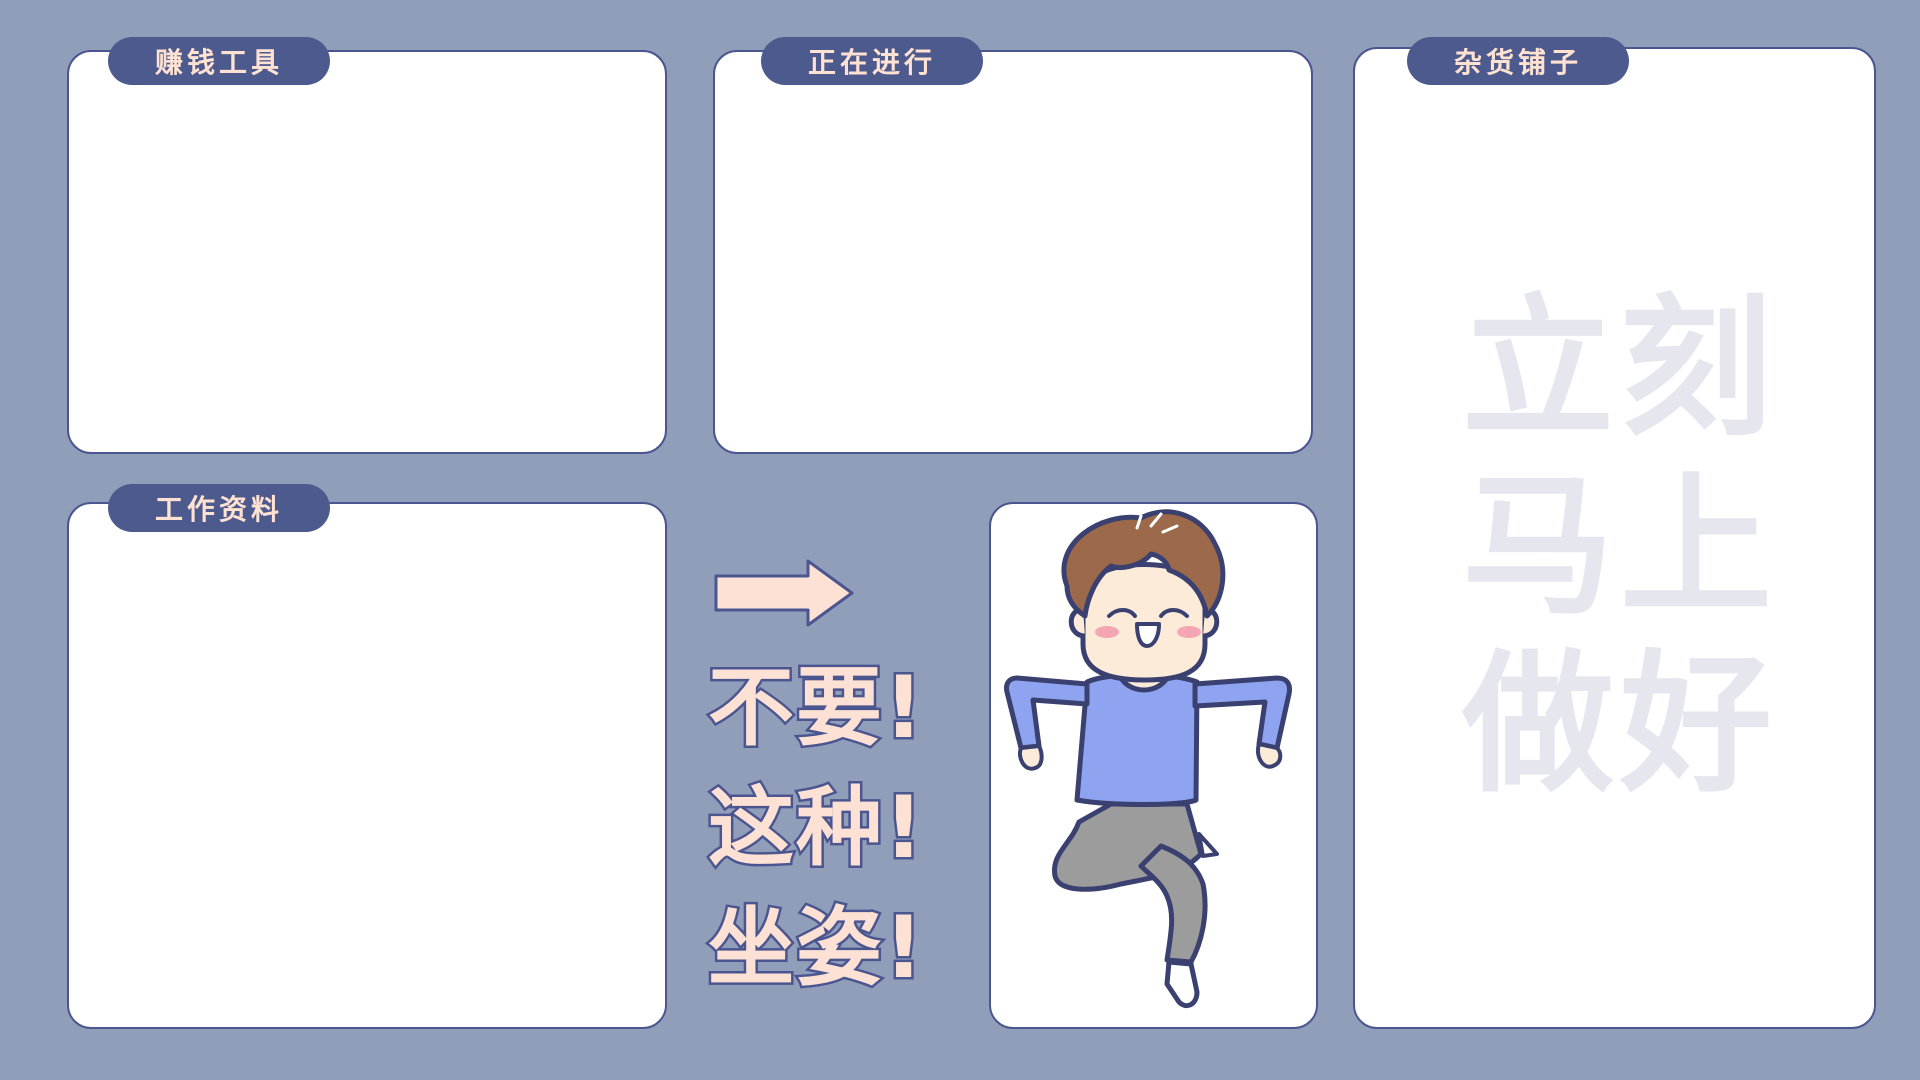  I want to click on slogan-line-3: 坐姿!, so click(815, 948).